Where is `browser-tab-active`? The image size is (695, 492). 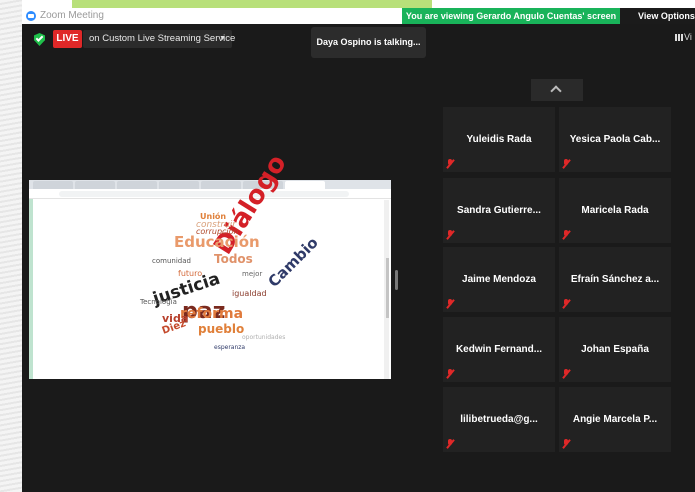 browser-tab-active is located at coordinates (305, 185).